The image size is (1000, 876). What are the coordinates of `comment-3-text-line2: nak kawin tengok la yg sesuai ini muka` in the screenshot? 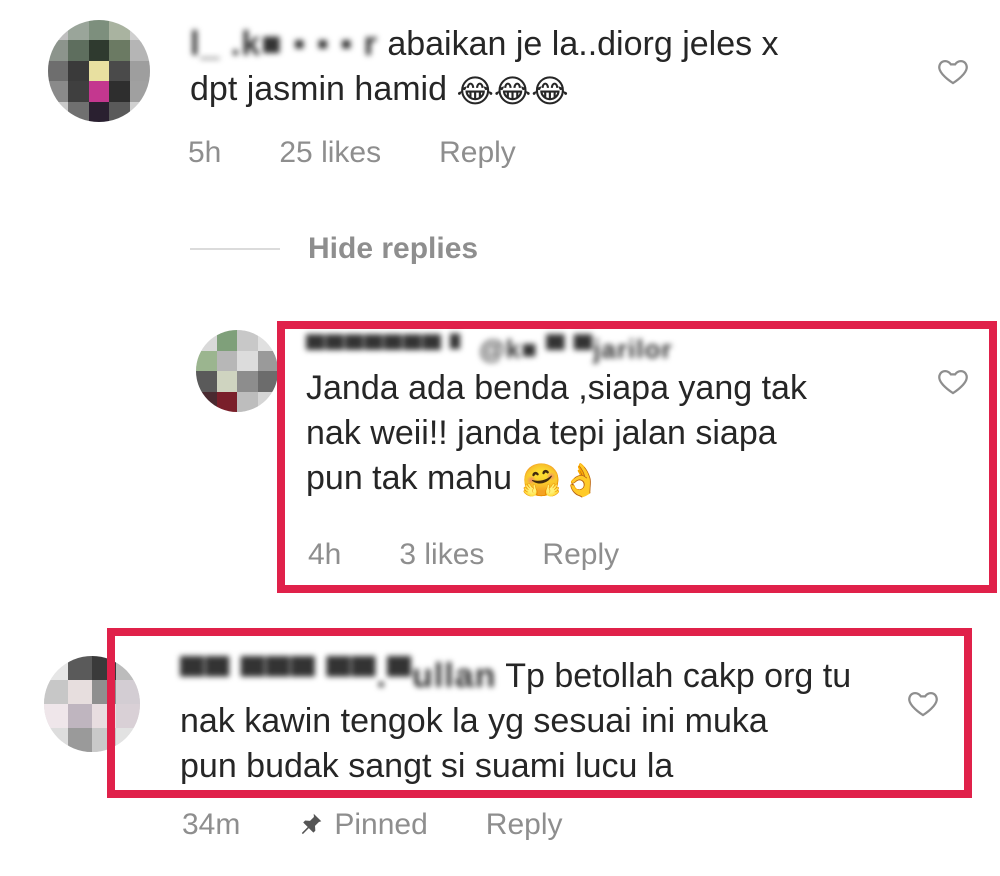 It's located at (474, 721).